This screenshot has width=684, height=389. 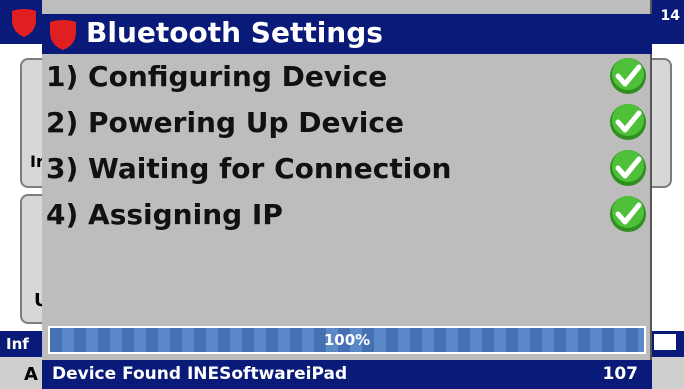 I want to click on progress-text: 100%, so click(x=347, y=340).